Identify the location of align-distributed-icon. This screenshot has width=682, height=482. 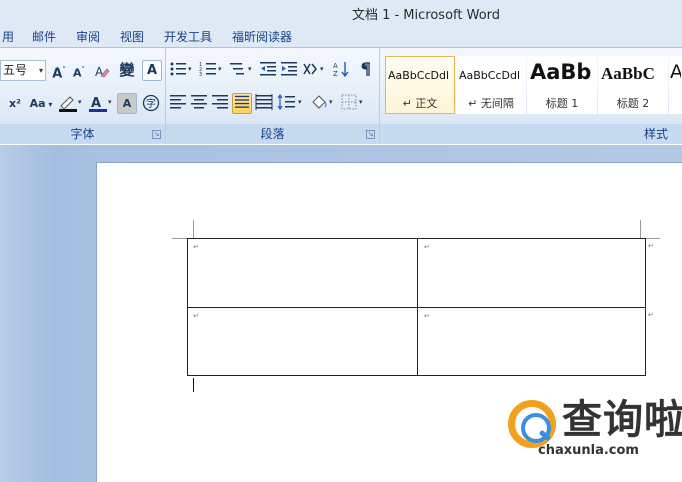
(264, 102).